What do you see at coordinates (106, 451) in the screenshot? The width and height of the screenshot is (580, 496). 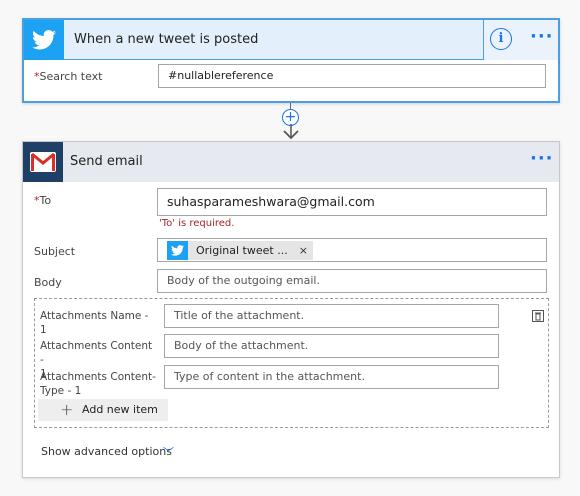 I see `show-advanced-options-link: Show advanced options` at bounding box center [106, 451].